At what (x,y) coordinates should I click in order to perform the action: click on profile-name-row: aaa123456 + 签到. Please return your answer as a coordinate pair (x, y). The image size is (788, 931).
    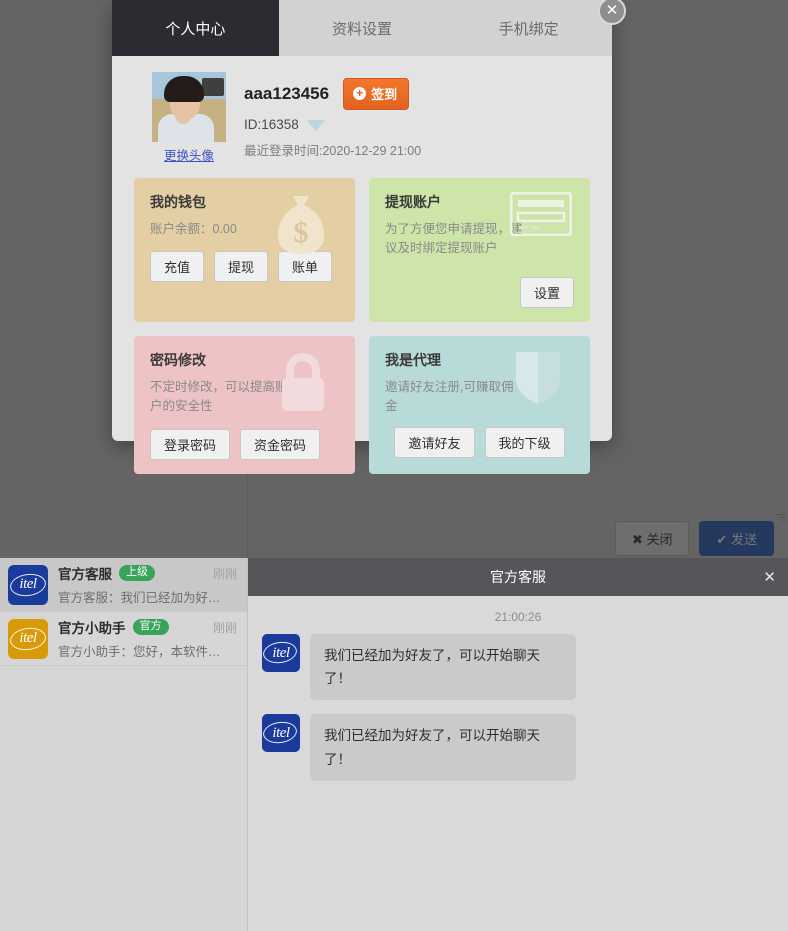
    Looking at the image, I should click on (332, 94).